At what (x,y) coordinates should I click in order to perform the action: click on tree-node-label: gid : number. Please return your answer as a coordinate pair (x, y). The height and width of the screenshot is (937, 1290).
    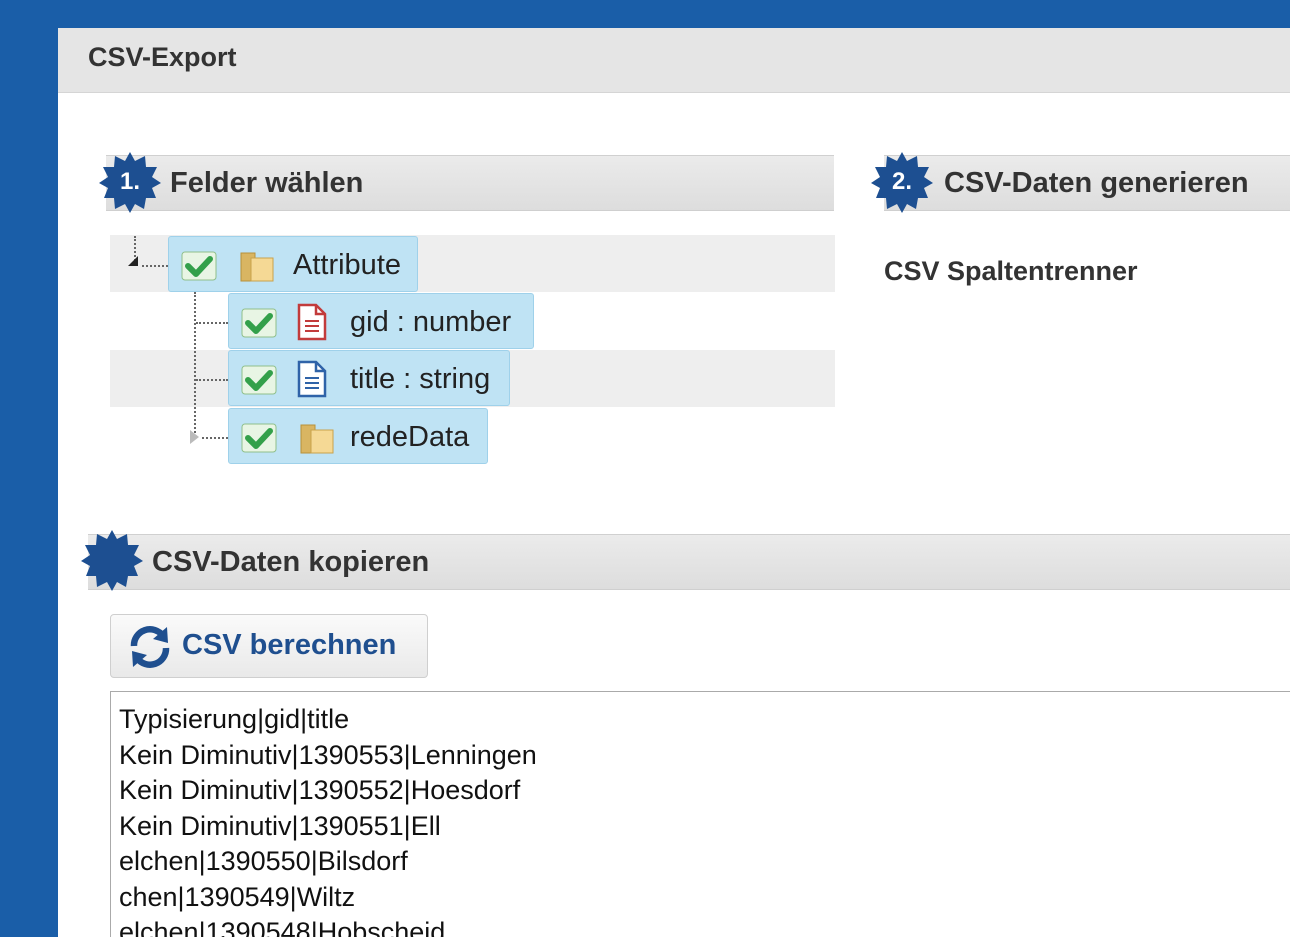
    Looking at the image, I should click on (431, 322).